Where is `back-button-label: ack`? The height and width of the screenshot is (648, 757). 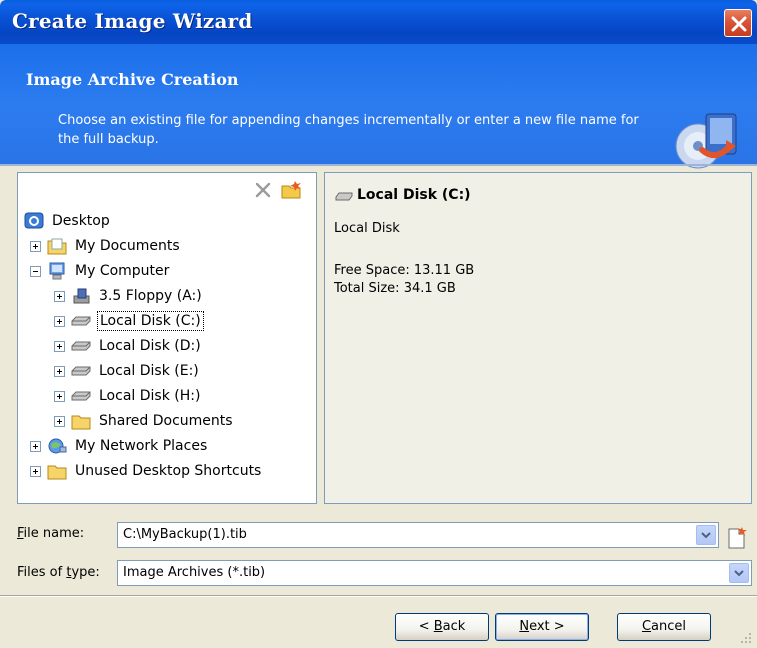 back-button-label: ack is located at coordinates (454, 626).